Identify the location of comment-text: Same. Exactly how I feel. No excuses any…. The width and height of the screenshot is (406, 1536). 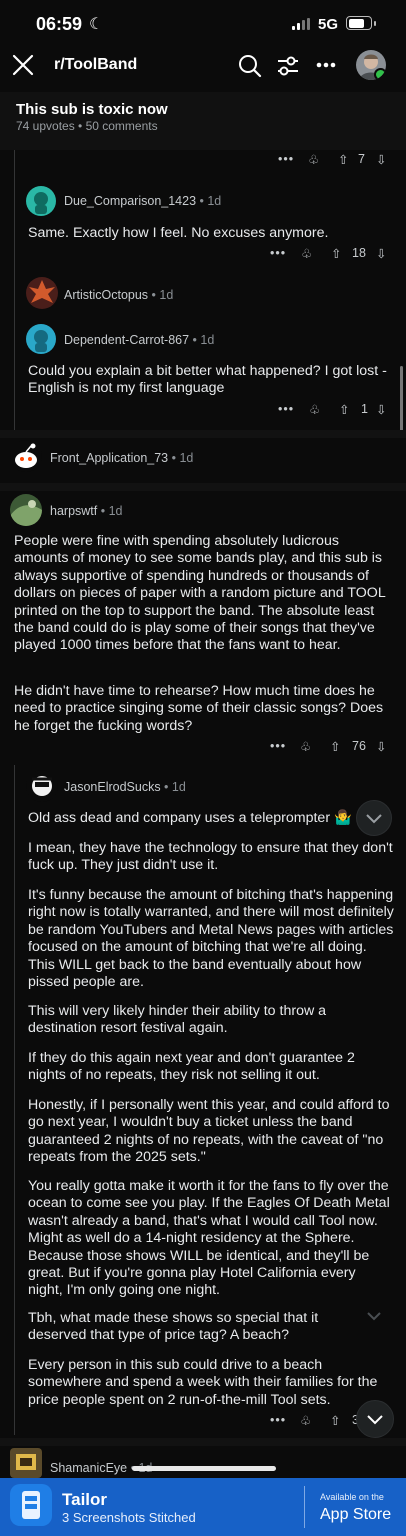
(178, 233).